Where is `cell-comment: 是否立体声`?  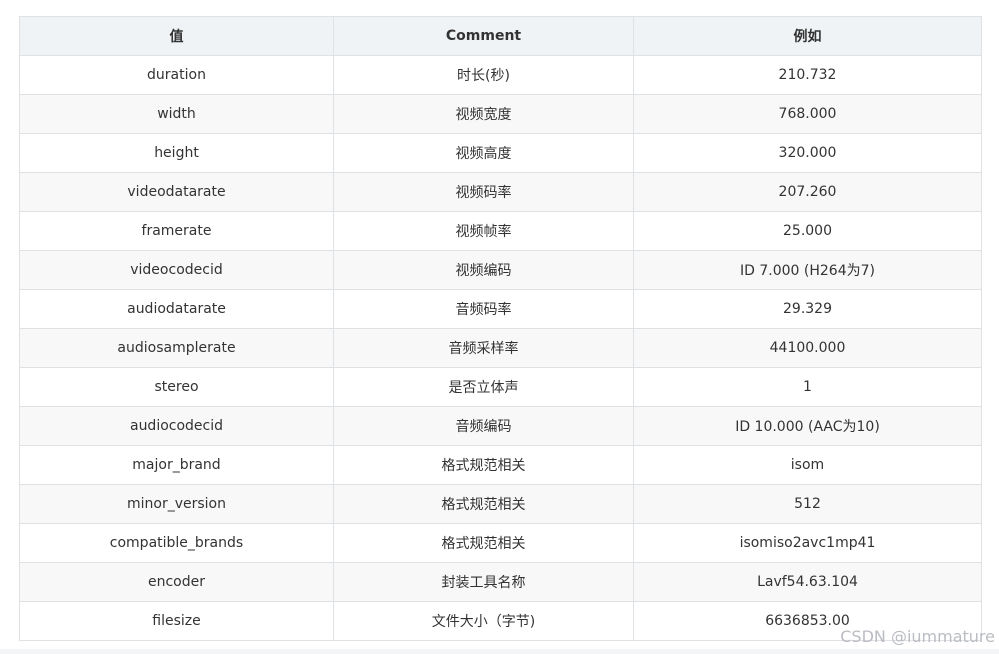 cell-comment: 是否立体声 is located at coordinates (483, 387).